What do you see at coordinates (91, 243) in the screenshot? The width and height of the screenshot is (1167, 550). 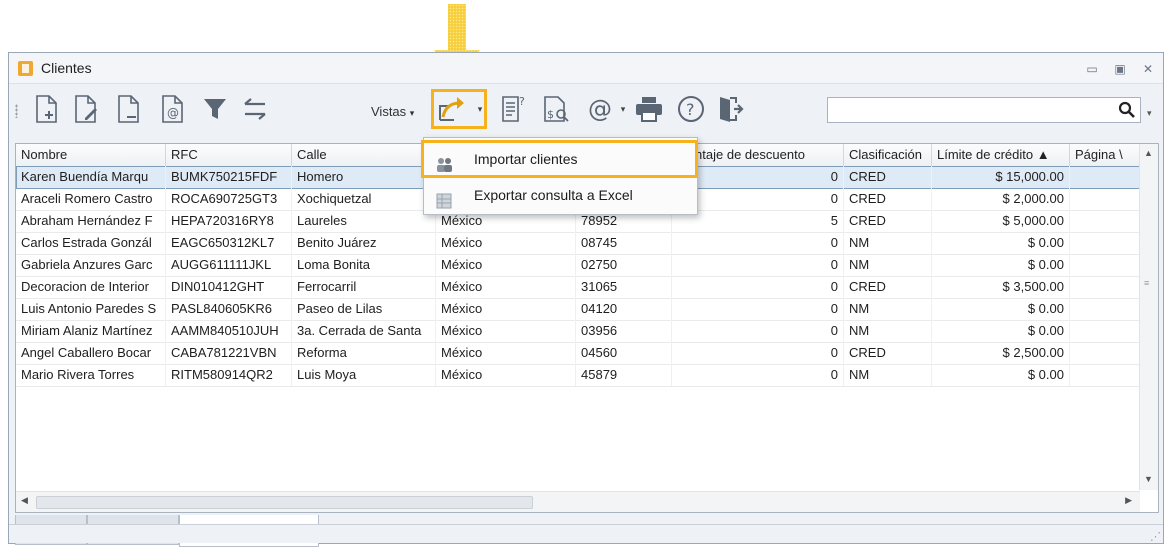 I see `cell-nombre: Carlos Estrada Gonzál` at bounding box center [91, 243].